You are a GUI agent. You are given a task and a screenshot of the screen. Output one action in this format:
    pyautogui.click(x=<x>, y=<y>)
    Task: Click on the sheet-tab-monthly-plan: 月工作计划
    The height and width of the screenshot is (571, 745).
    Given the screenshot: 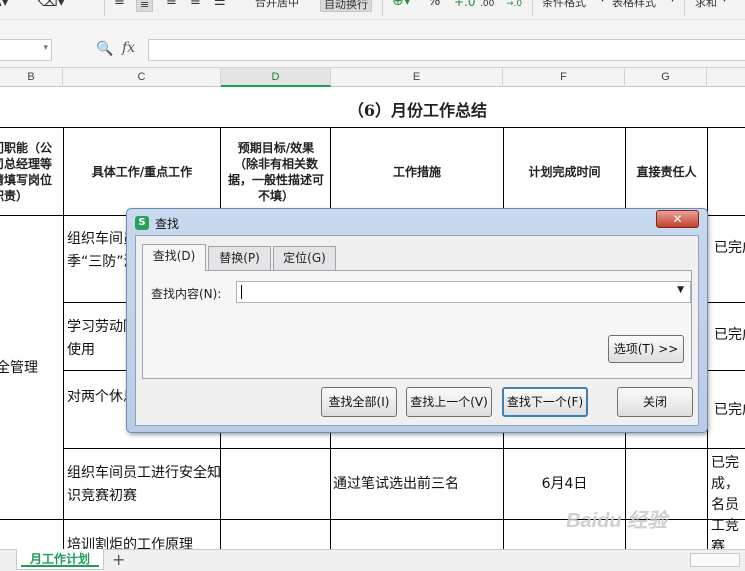 What is the action you would take?
    pyautogui.click(x=60, y=559)
    